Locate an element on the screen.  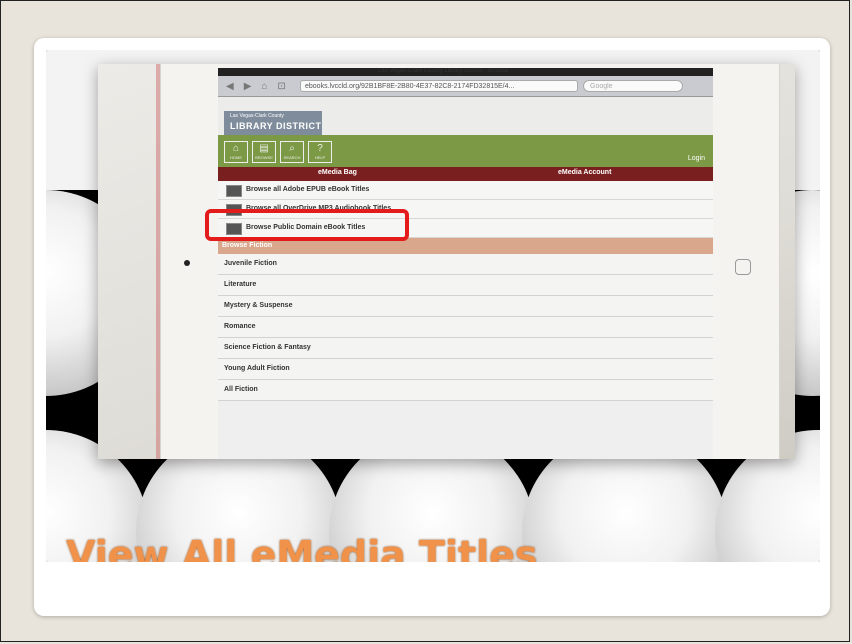
search-field: Google is located at coordinates (633, 86).